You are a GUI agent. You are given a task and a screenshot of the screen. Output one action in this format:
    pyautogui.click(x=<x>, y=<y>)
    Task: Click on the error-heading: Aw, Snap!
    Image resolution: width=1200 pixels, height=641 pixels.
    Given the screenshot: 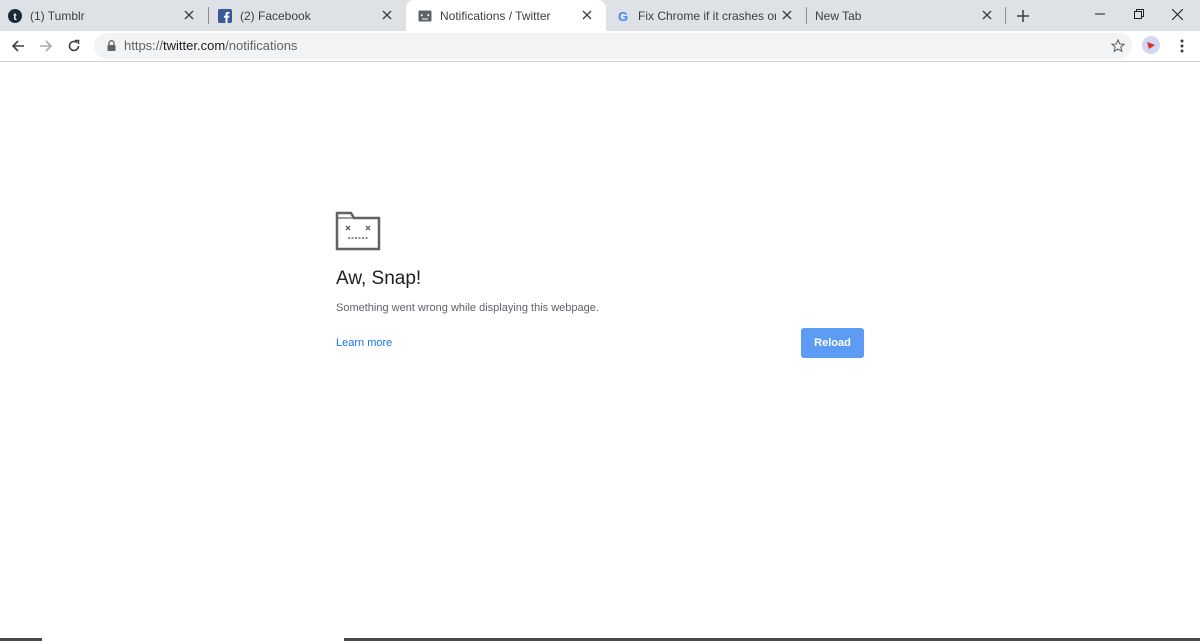 What is the action you would take?
    pyautogui.click(x=379, y=278)
    